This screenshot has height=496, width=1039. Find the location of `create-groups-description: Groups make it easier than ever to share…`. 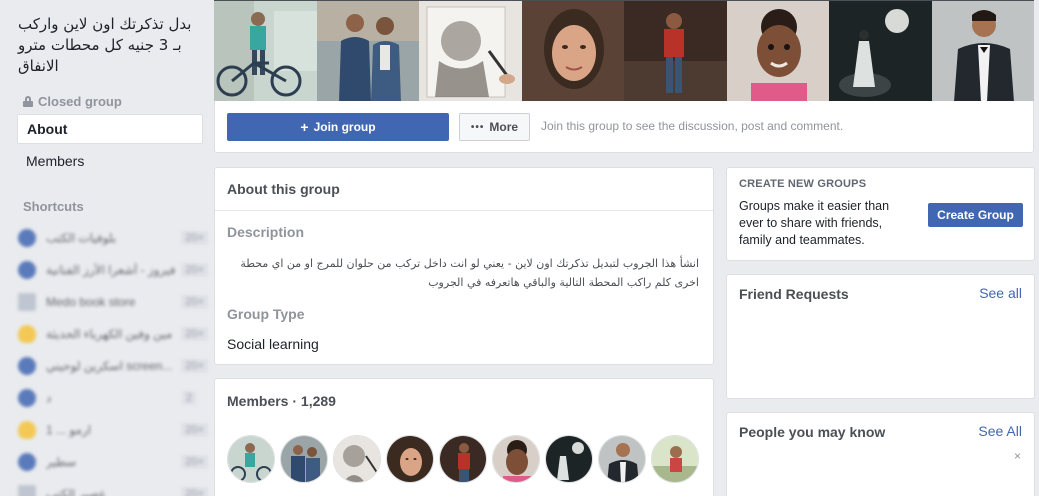

create-groups-description: Groups make it easier than ever to share… is located at coordinates (814, 223).